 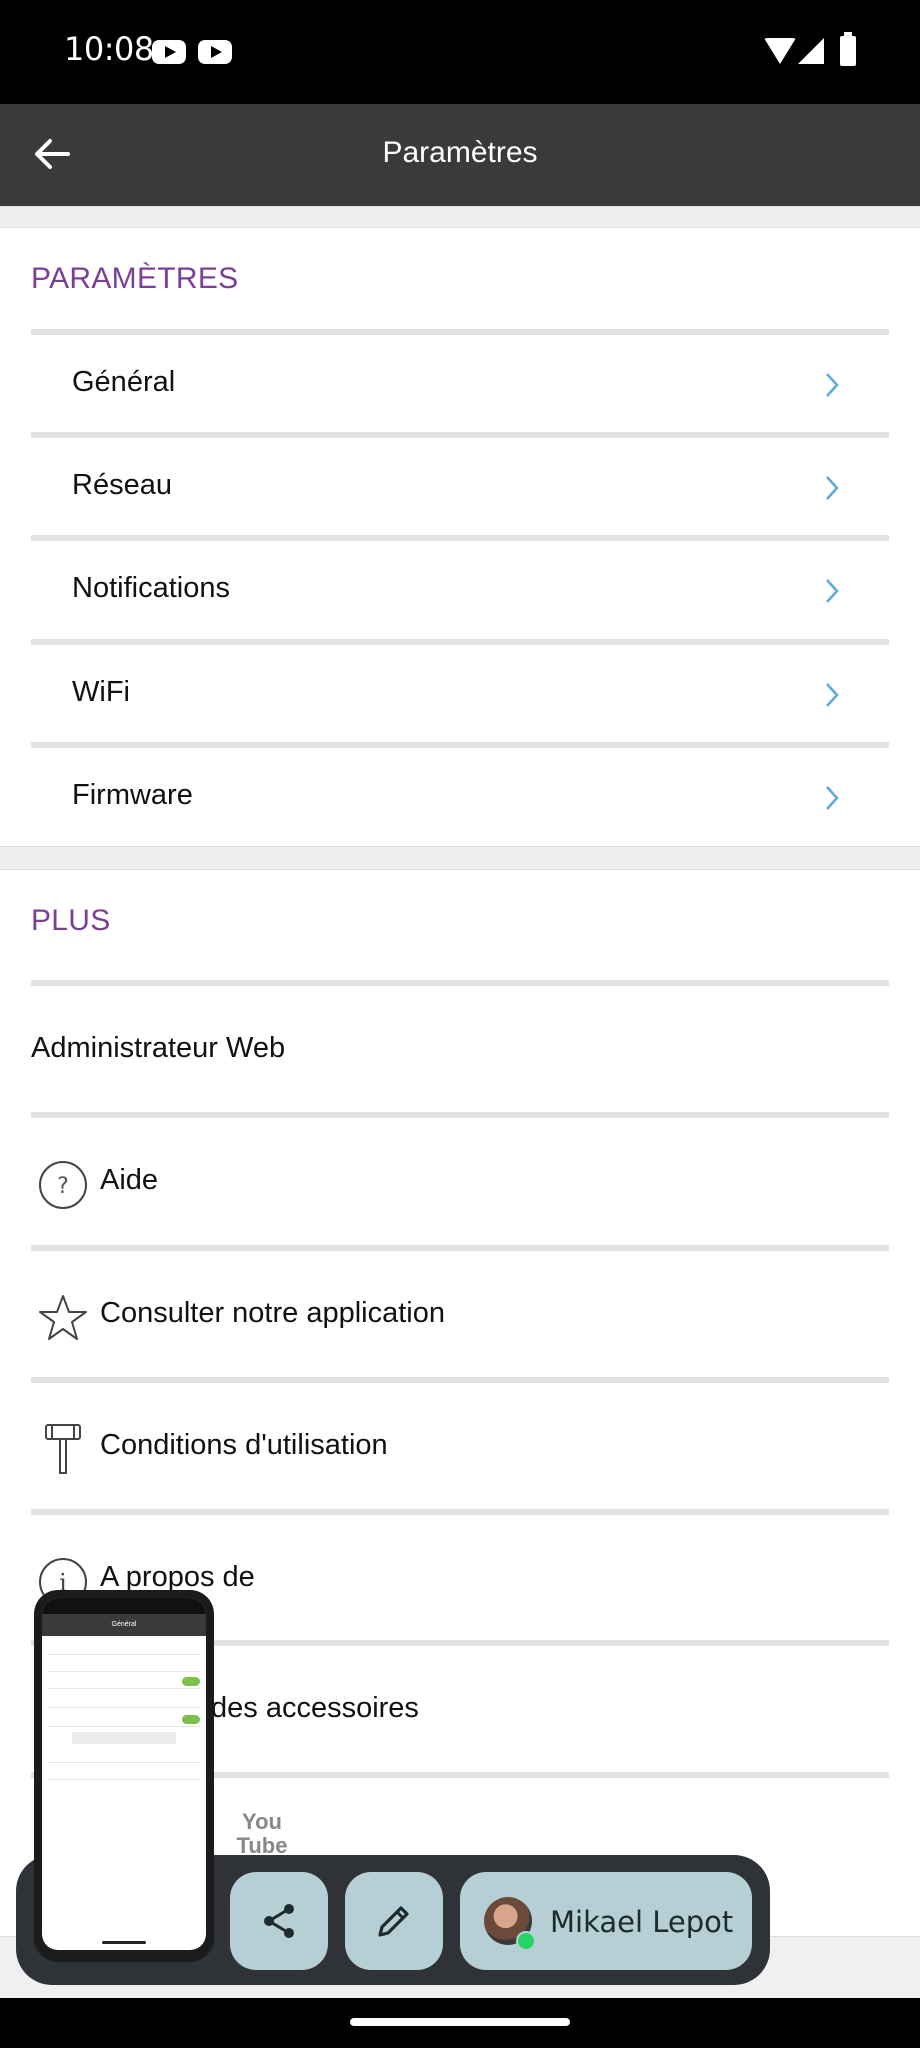 I want to click on settings-item-wifi: WiFi, so click(x=460, y=694).